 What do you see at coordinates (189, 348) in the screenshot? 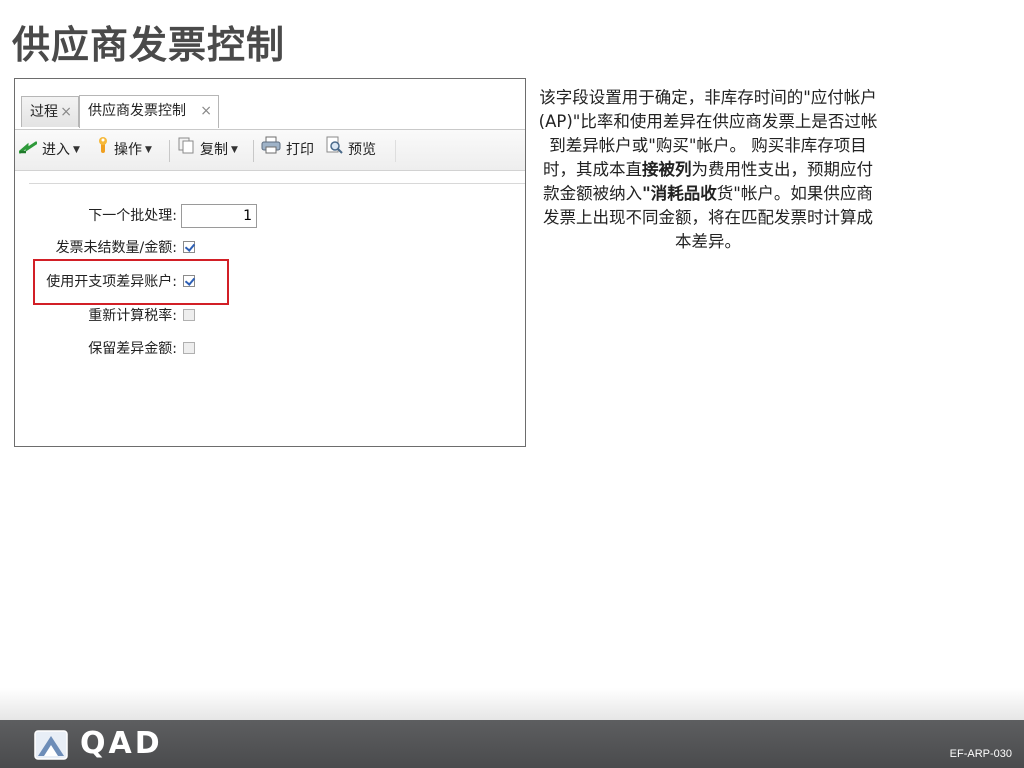
I see `retain-variance-checkbox` at bounding box center [189, 348].